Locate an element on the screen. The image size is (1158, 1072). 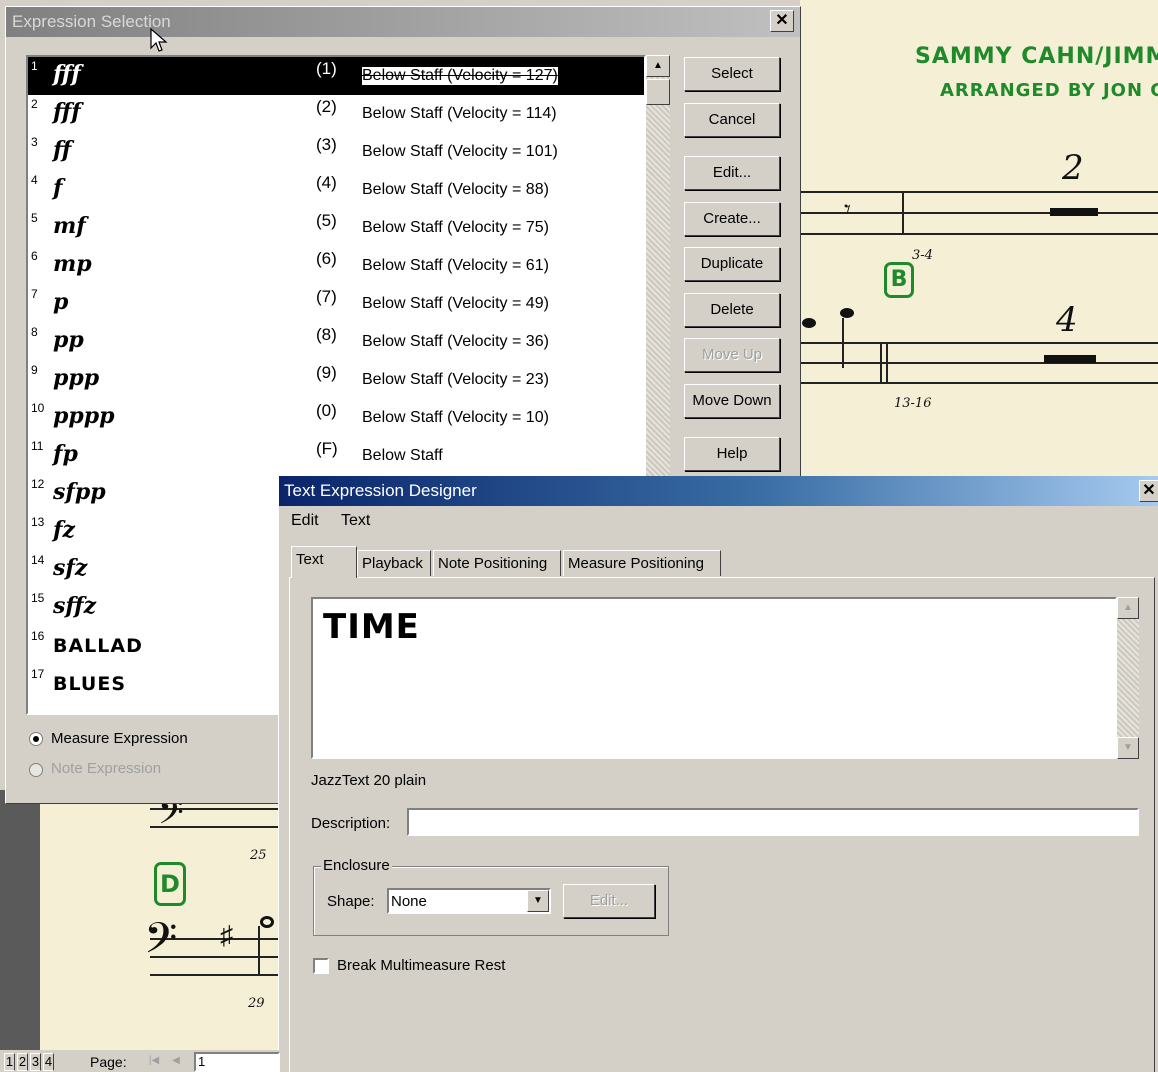
tab-measure-positioning: Measure Positioning is located at coordinates (642, 563).